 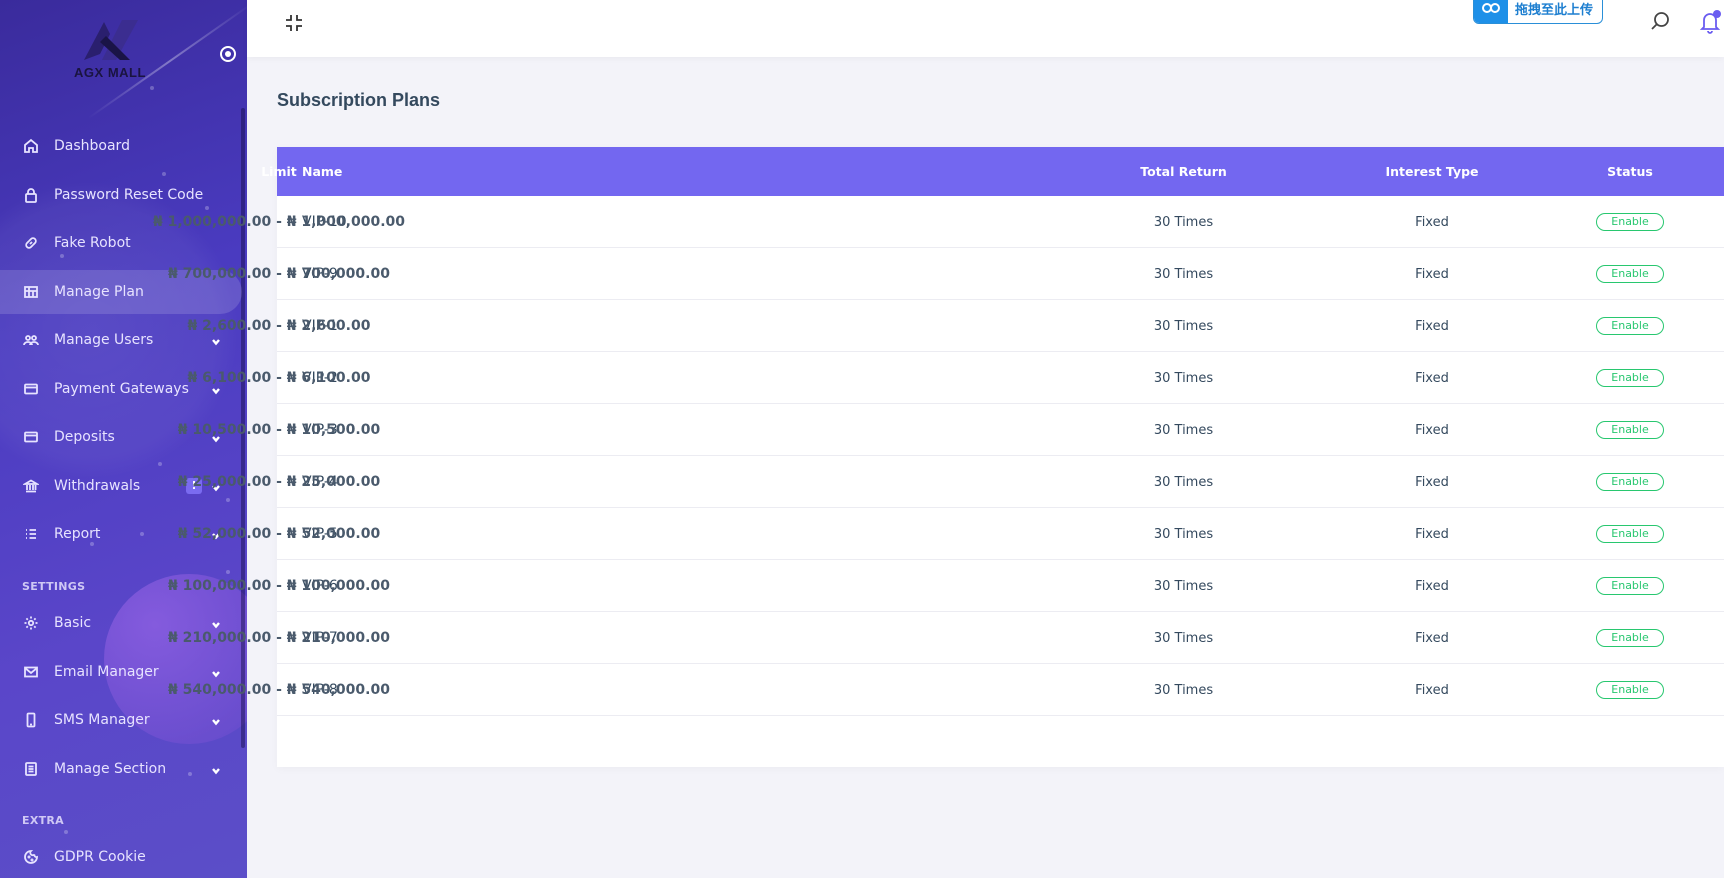 I want to click on logo-icon, so click(x=111, y=40).